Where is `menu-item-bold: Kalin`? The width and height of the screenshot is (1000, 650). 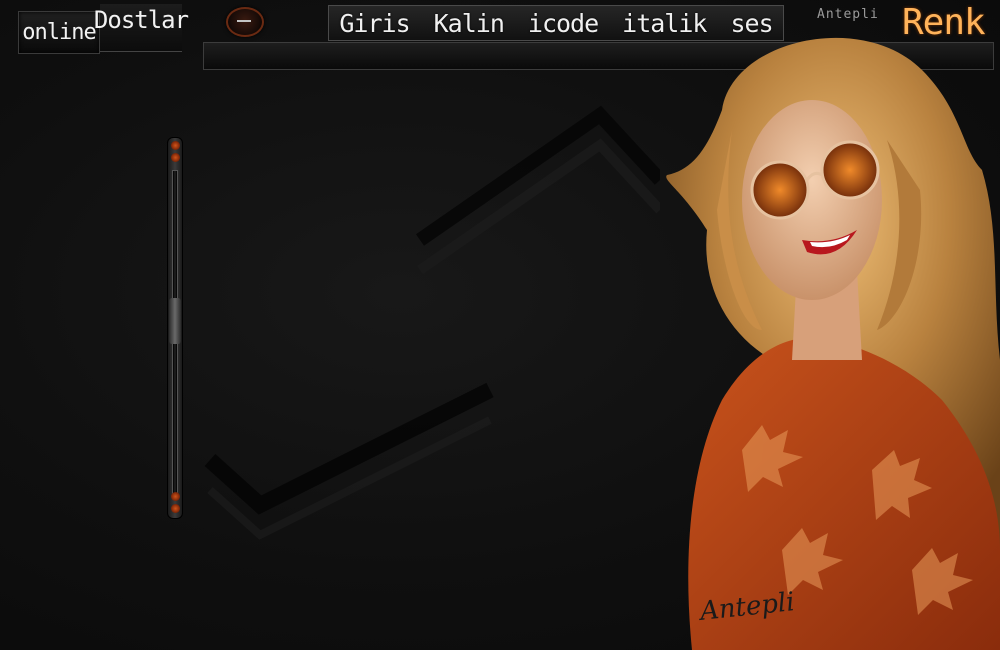 menu-item-bold: Kalin is located at coordinates (469, 23).